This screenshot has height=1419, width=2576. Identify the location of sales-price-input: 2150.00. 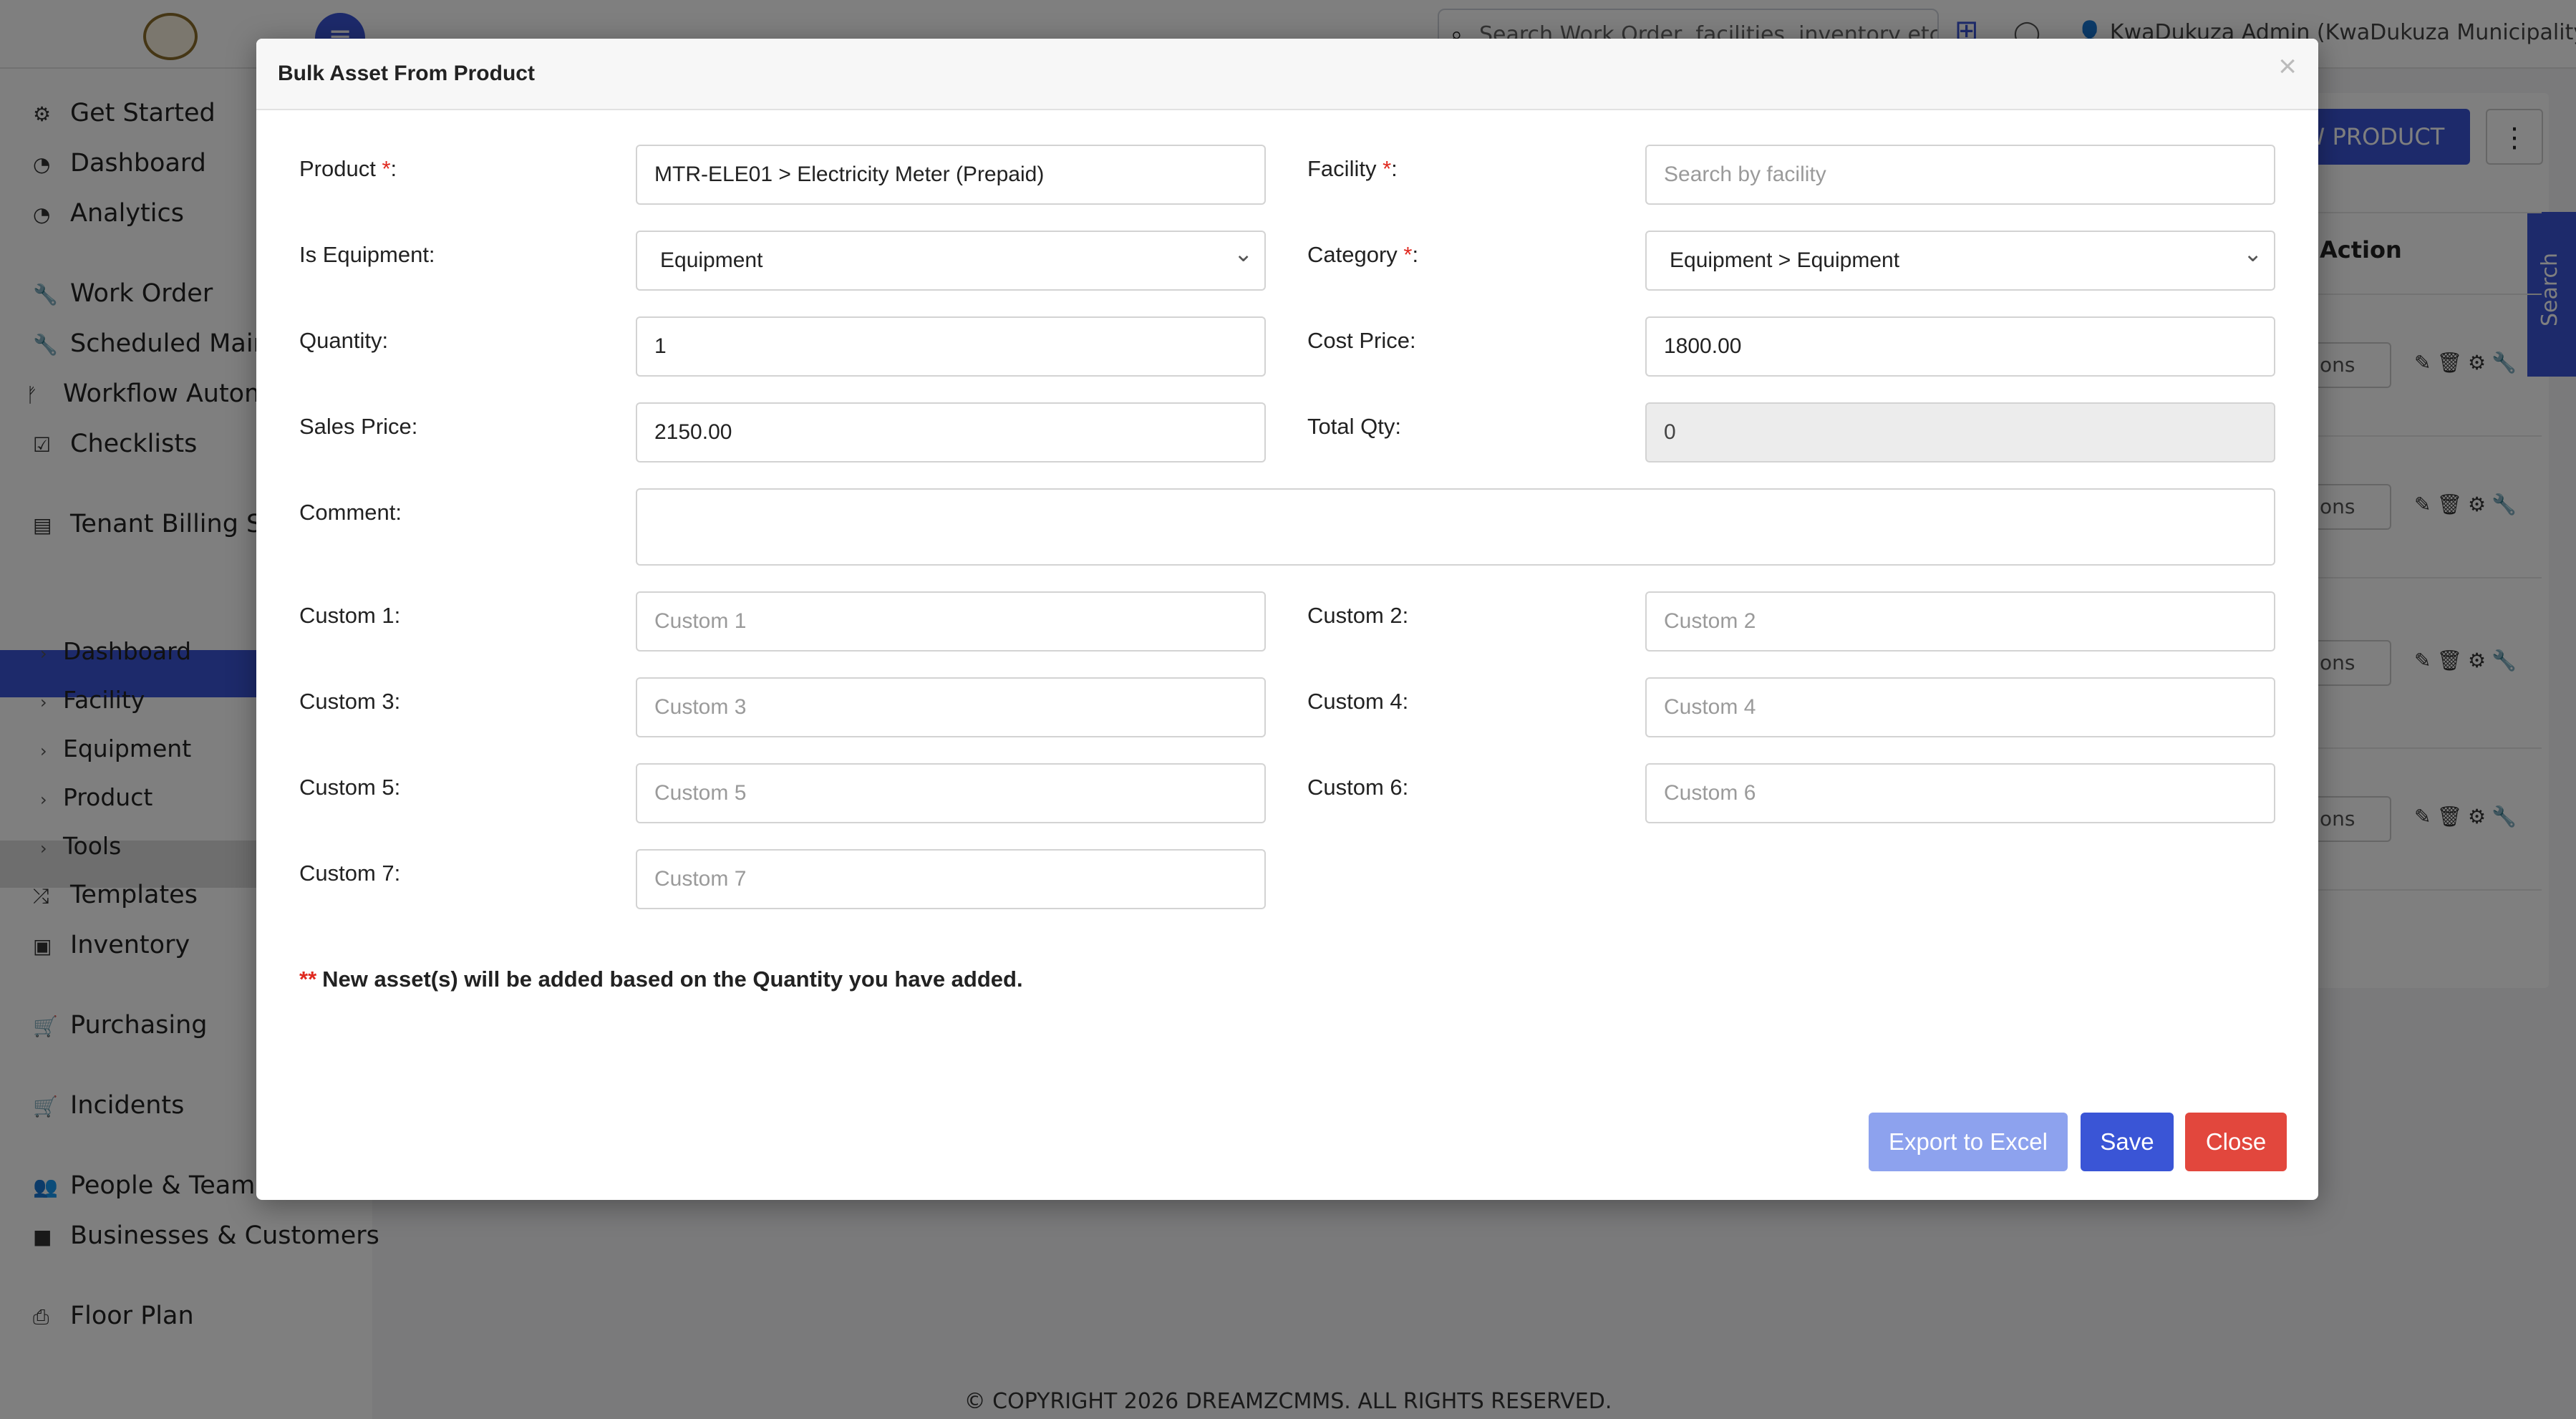
(951, 432).